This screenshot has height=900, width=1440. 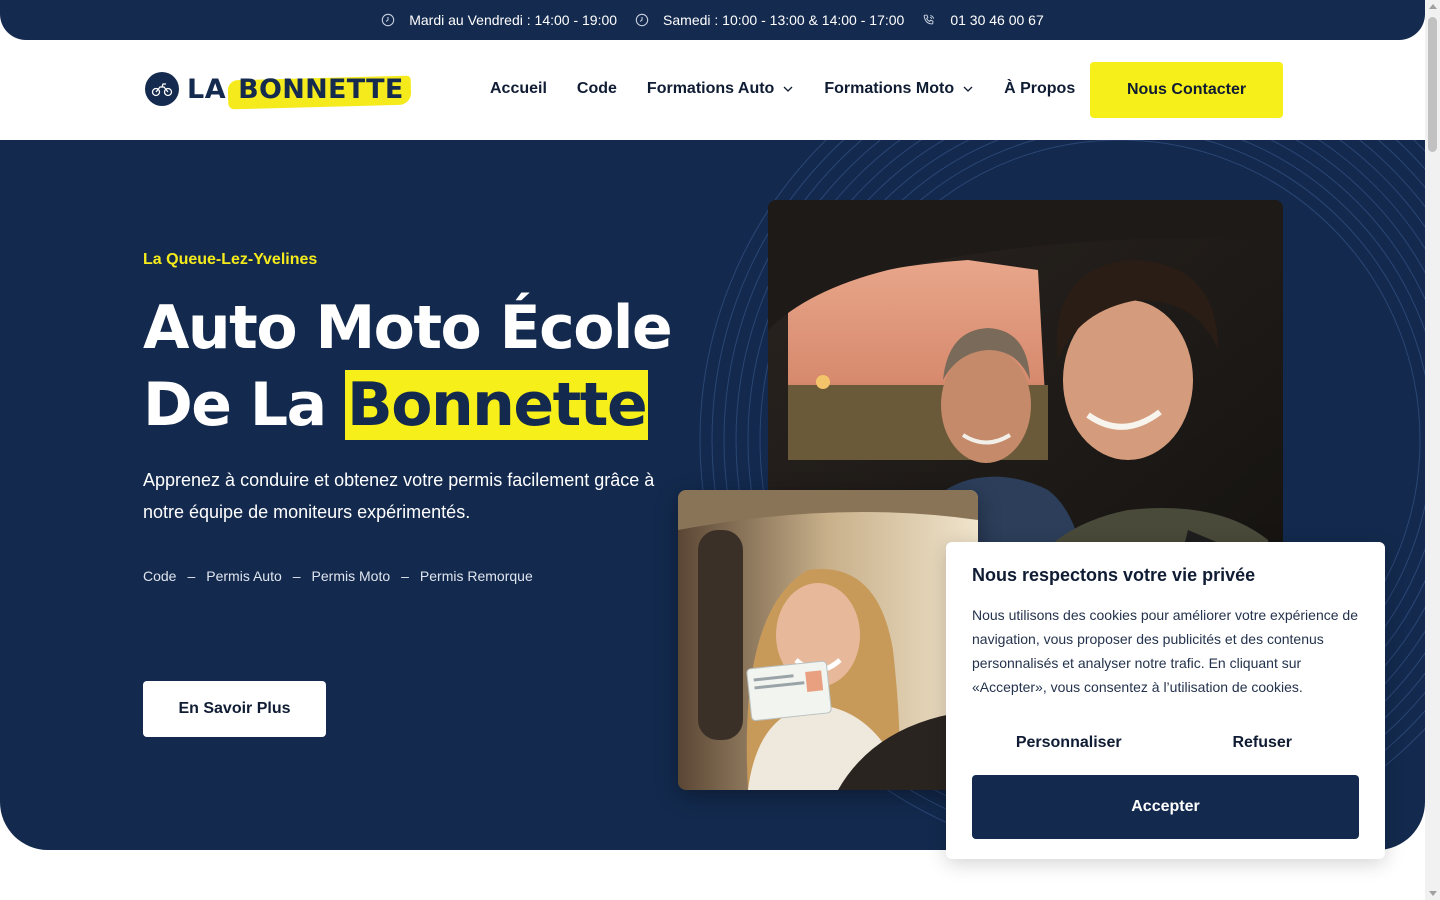 What do you see at coordinates (1433, 893) in the screenshot?
I see `scroll-down-arrow-icon` at bounding box center [1433, 893].